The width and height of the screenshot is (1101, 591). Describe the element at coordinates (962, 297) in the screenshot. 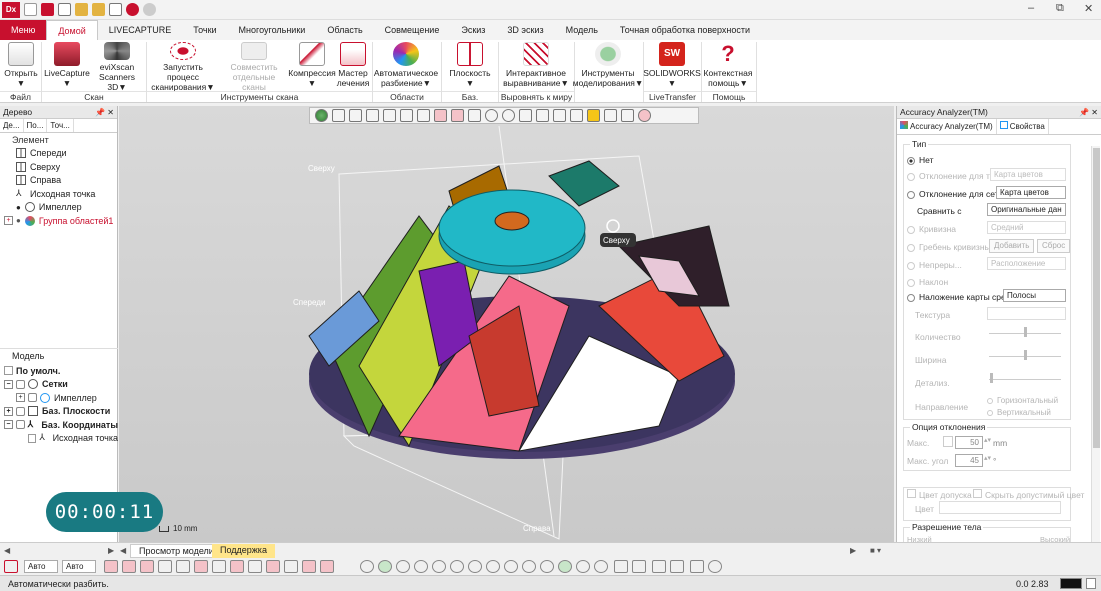

I see `radio-env-map: Наложение карты среды` at that location.